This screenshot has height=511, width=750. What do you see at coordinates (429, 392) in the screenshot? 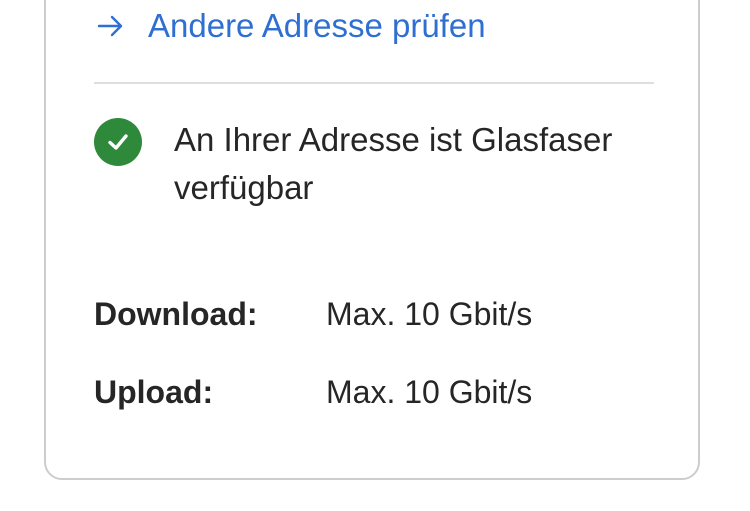
I see `upload-value: Max. 10 Gbit/s` at bounding box center [429, 392].